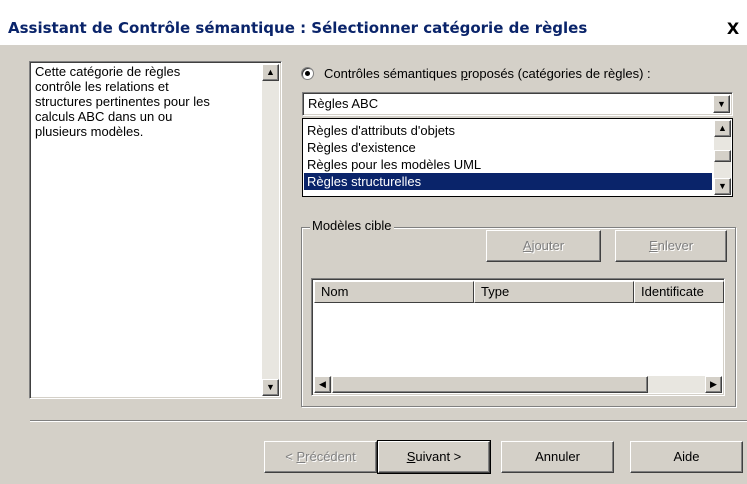  Describe the element at coordinates (713, 384) in the screenshot. I see `scroll-right-icon: ▶` at that location.